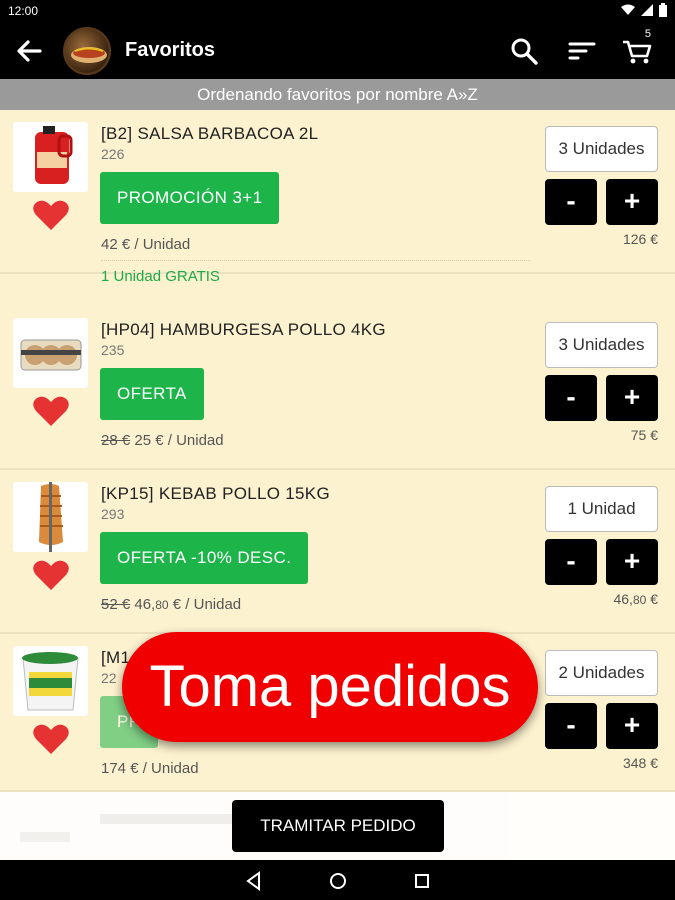 This screenshot has width=675, height=900. I want to click on old-price: 28 €, so click(115, 440).